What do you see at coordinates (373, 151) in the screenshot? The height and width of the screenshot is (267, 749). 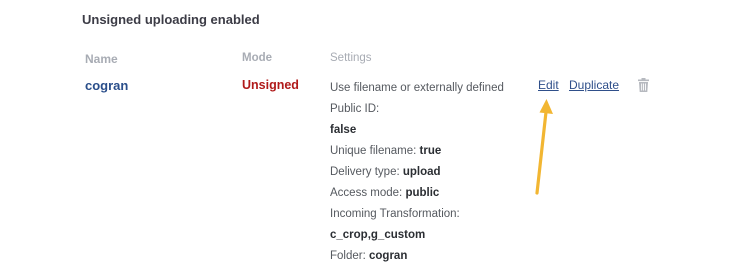 I see `setting-unique-filename-label: Unique filename:` at bounding box center [373, 151].